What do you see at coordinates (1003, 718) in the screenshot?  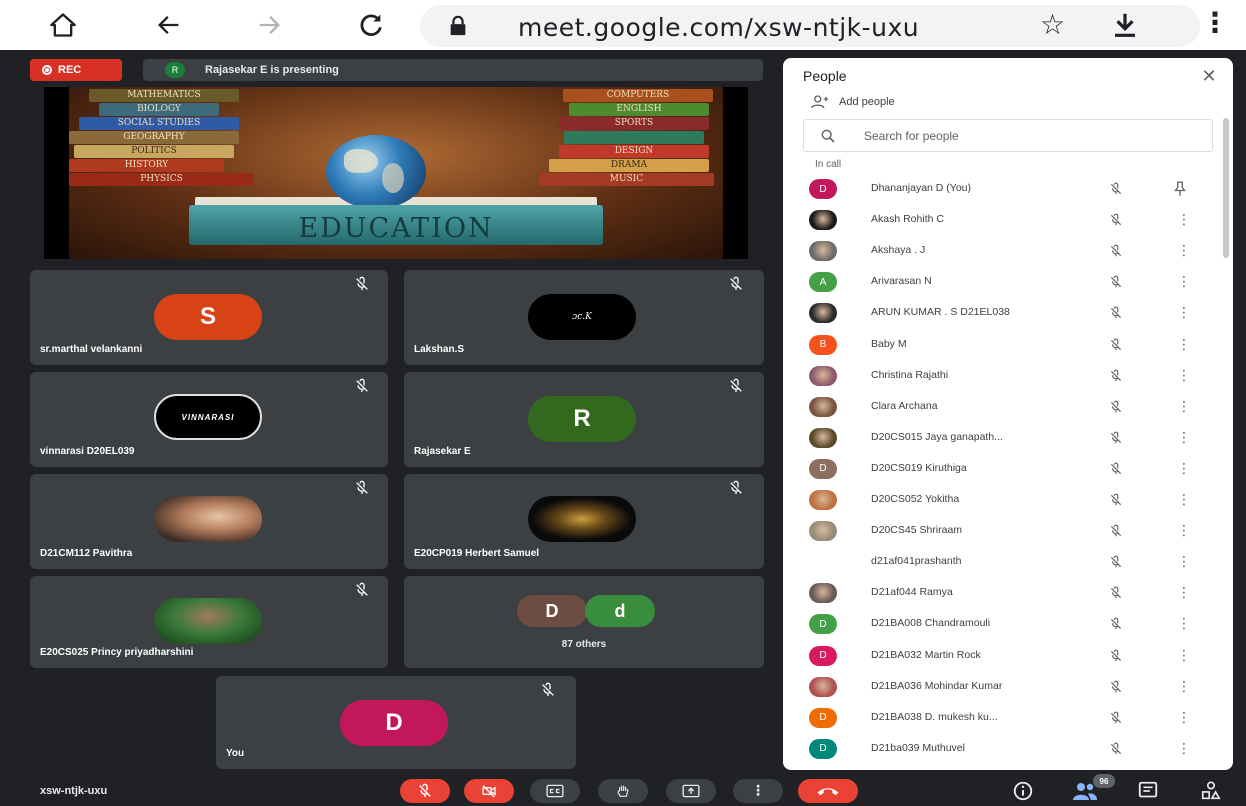 I see `participant-row: D D21BA038 D. mukesh ku... ⋮` at bounding box center [1003, 718].